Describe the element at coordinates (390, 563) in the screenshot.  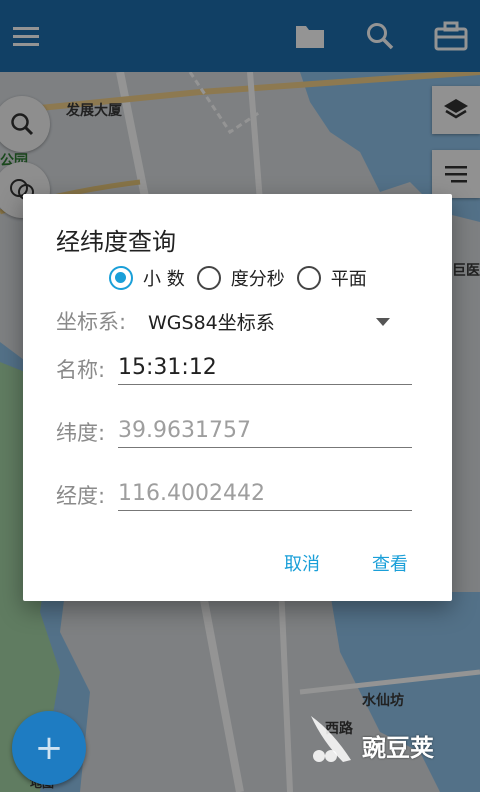
I see `view-button: 查看` at that location.